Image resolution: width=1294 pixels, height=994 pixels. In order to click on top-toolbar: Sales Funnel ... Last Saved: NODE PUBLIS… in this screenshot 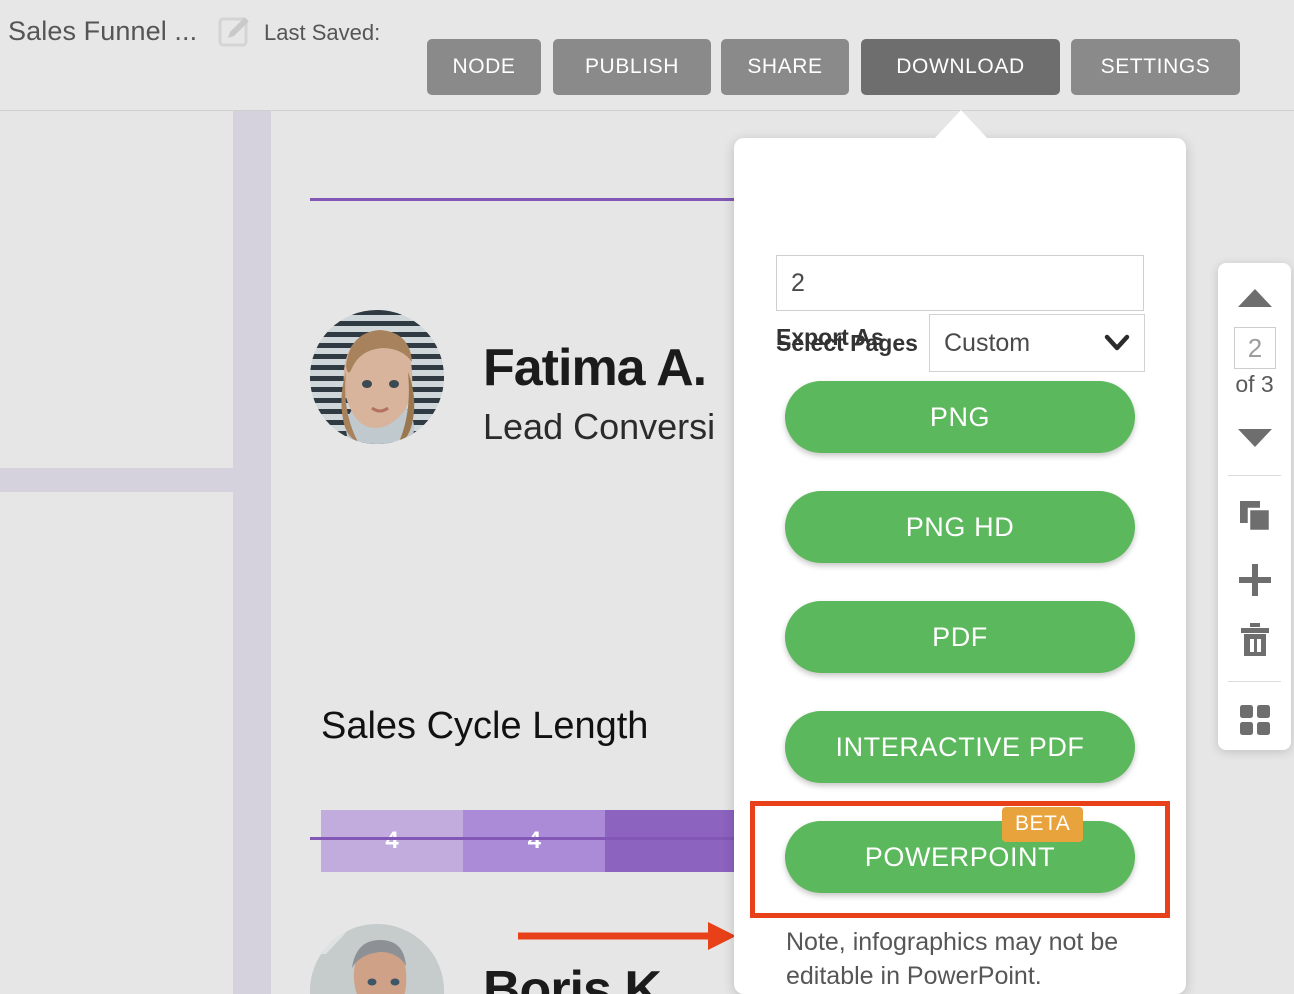, I will do `click(647, 55)`.